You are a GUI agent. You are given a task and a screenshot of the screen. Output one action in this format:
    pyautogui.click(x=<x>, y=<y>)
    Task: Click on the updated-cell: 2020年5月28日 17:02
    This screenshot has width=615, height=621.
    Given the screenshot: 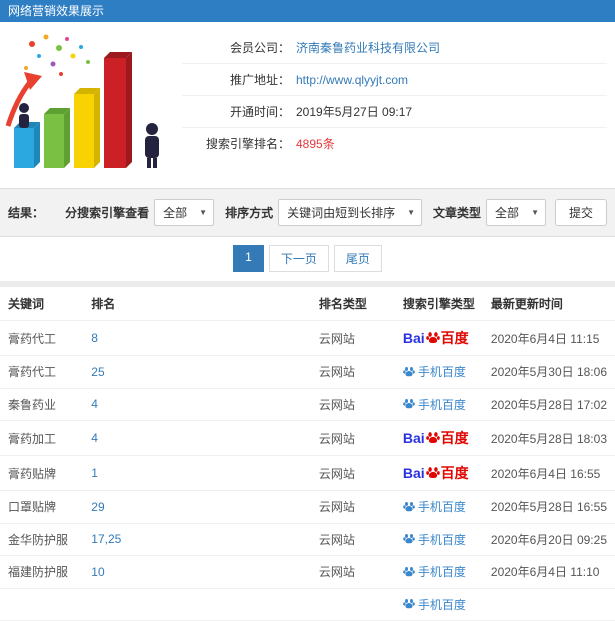 What is the action you would take?
    pyautogui.click(x=548, y=404)
    